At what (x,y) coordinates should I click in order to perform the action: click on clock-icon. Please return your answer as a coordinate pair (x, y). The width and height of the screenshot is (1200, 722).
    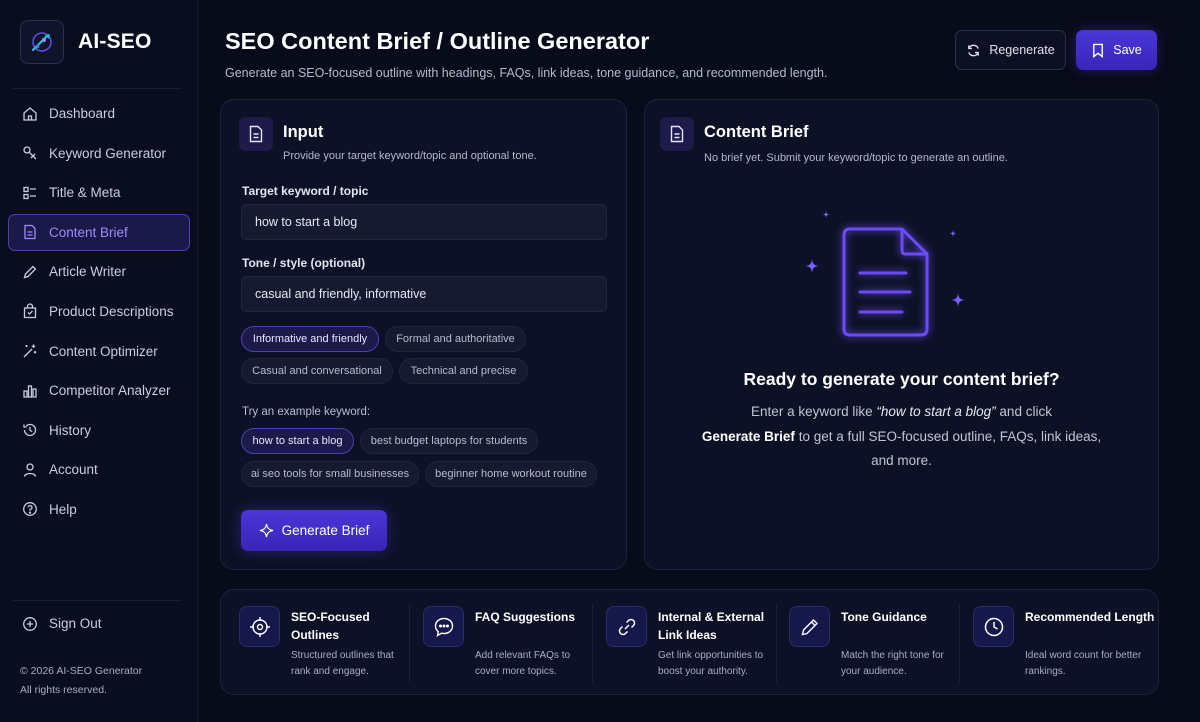
    Looking at the image, I should click on (993, 626).